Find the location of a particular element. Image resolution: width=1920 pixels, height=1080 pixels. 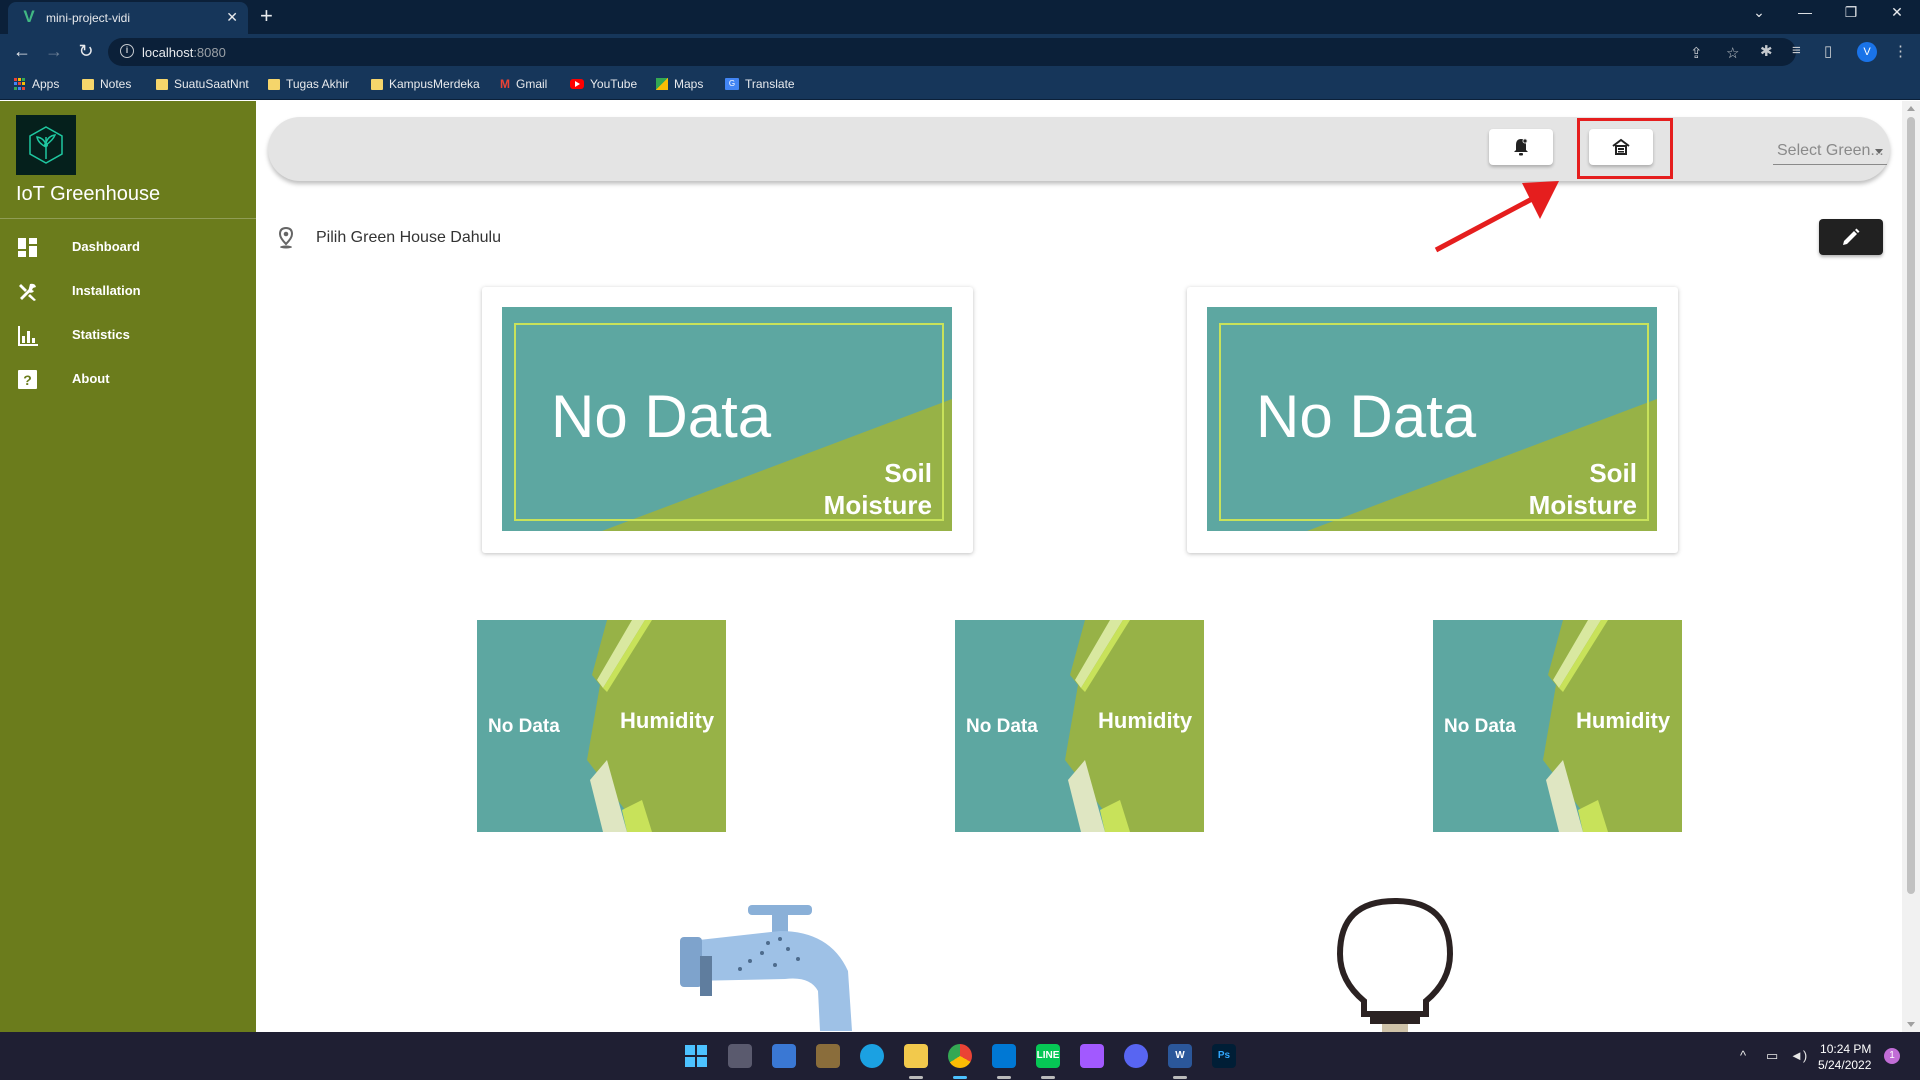

reload-icon: ↻ is located at coordinates (86, 51).